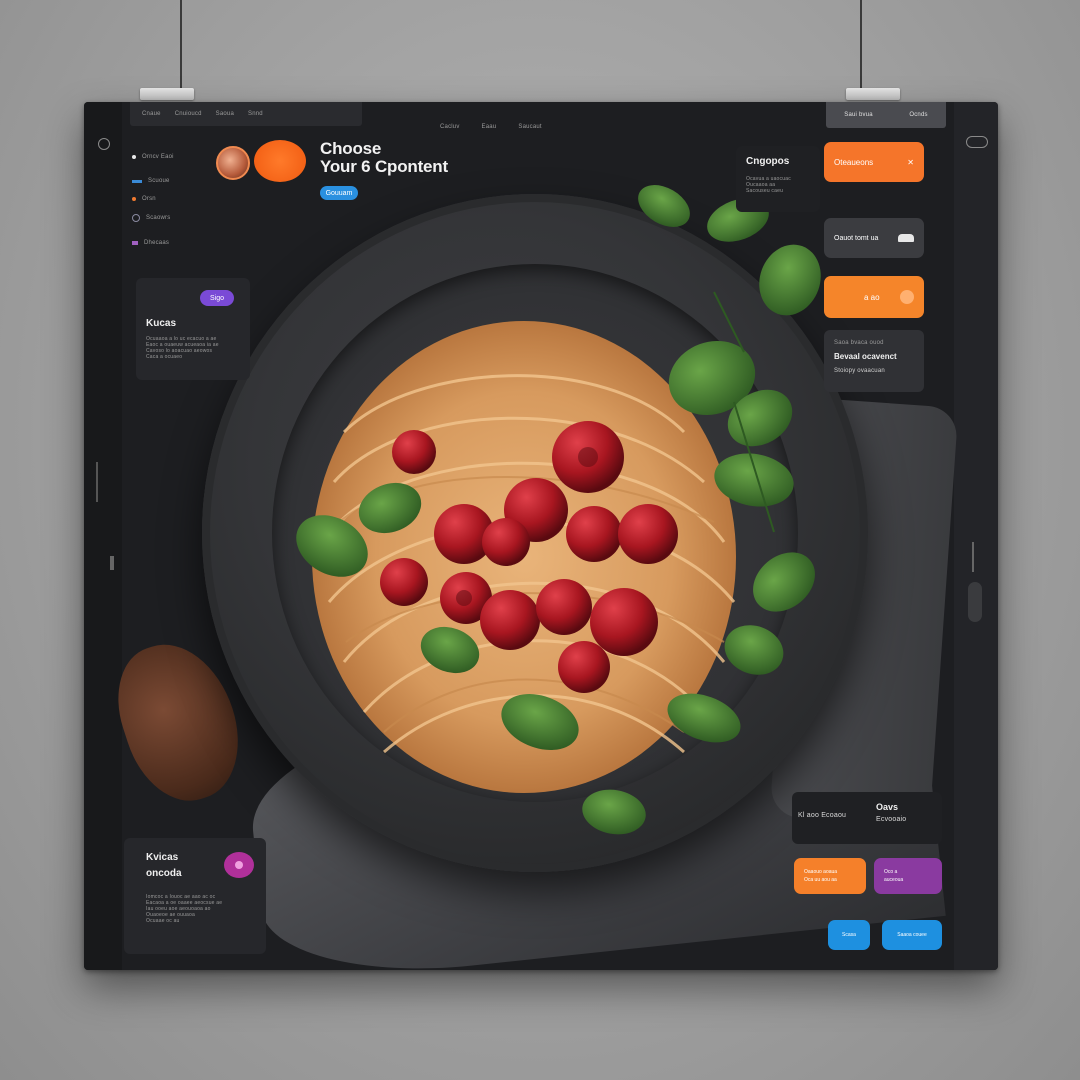  What do you see at coordinates (908, 876) in the screenshot?
I see `bottom-button-purple: Oco a auceoua` at bounding box center [908, 876].